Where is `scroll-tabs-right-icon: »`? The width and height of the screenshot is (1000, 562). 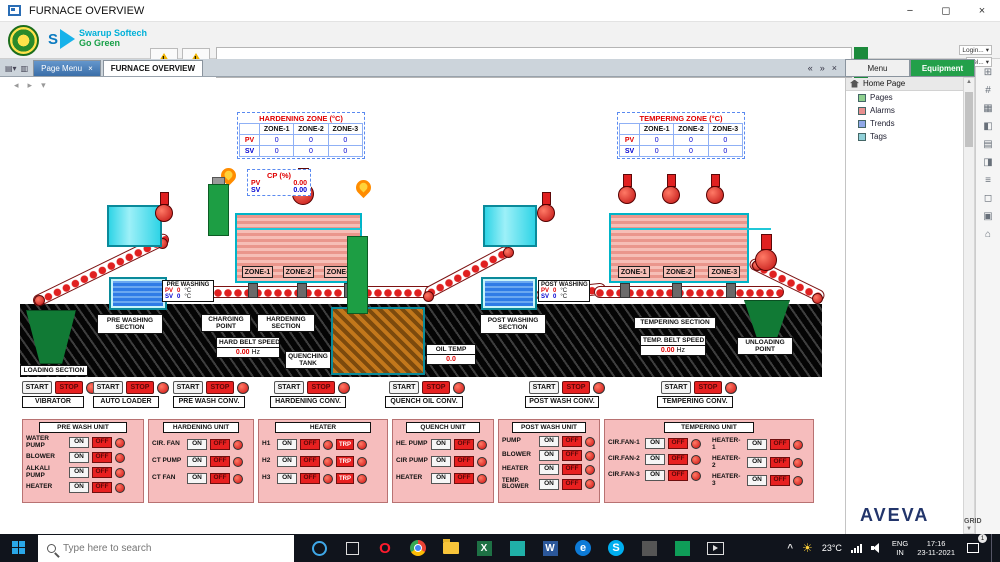 scroll-tabs-right-icon: » is located at coordinates (822, 68).